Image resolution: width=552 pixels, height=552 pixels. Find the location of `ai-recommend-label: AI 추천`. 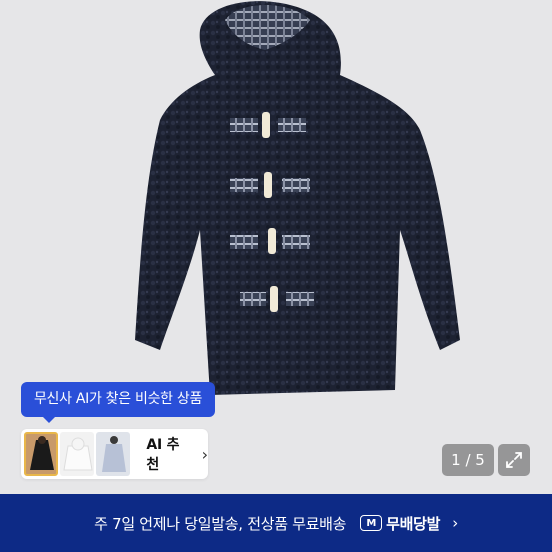

ai-recommend-label: AI 추천 is located at coordinates (163, 455).